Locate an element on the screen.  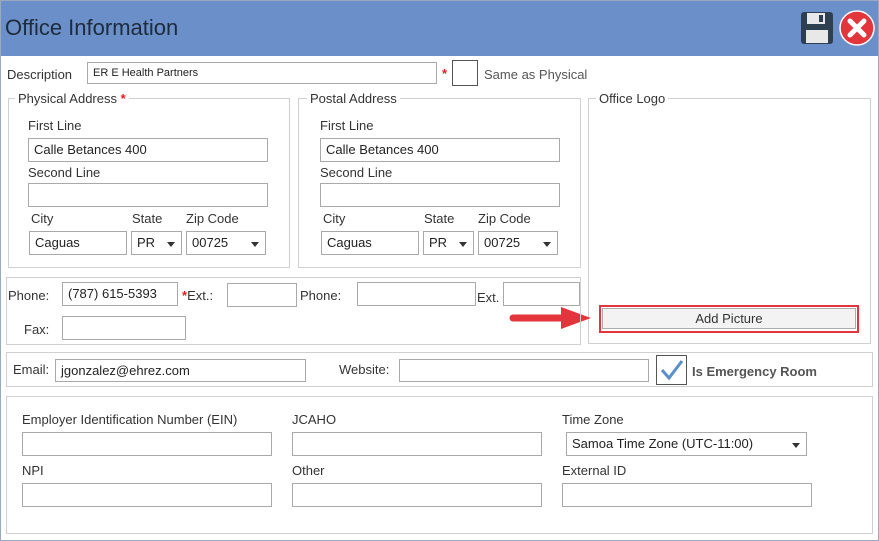
physical-city-input: Caguas is located at coordinates (78, 243).